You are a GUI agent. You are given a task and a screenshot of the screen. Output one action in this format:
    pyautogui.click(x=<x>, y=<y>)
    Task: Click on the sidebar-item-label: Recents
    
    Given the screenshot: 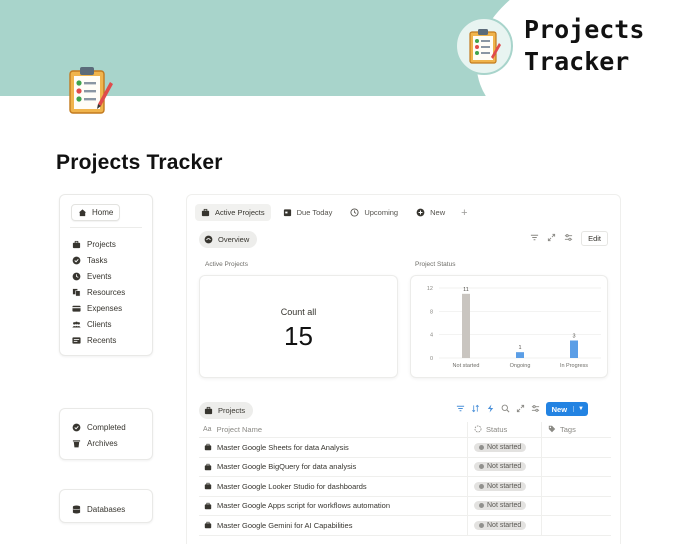 What is the action you would take?
    pyautogui.click(x=102, y=340)
    